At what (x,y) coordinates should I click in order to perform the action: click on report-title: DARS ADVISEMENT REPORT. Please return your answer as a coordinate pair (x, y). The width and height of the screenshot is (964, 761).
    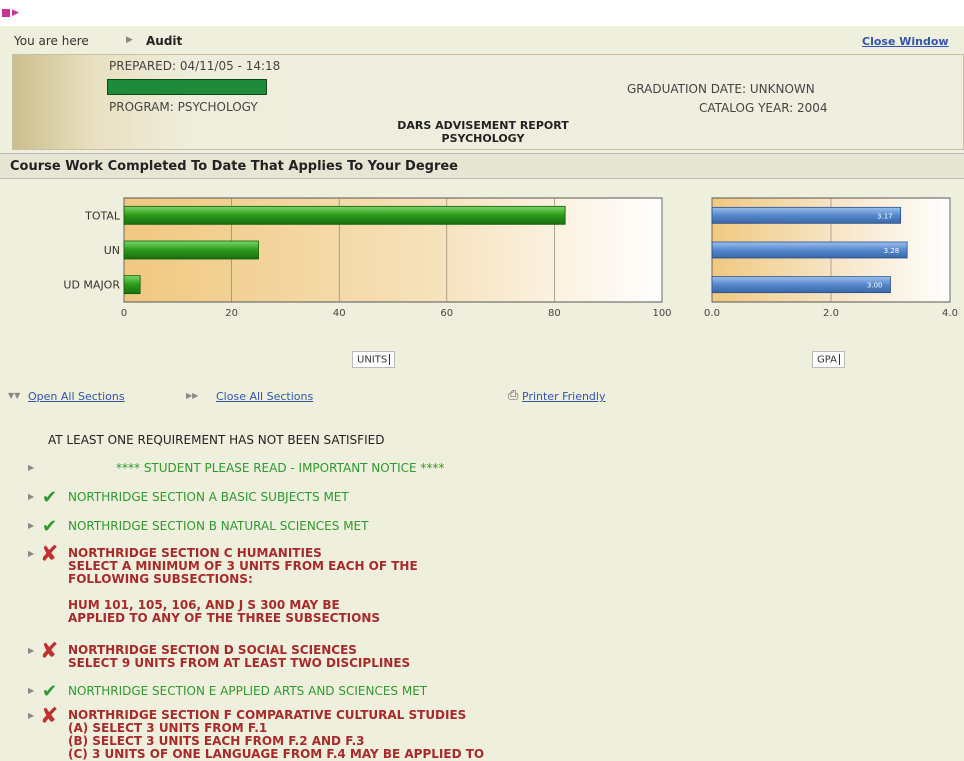
    Looking at the image, I should click on (483, 125).